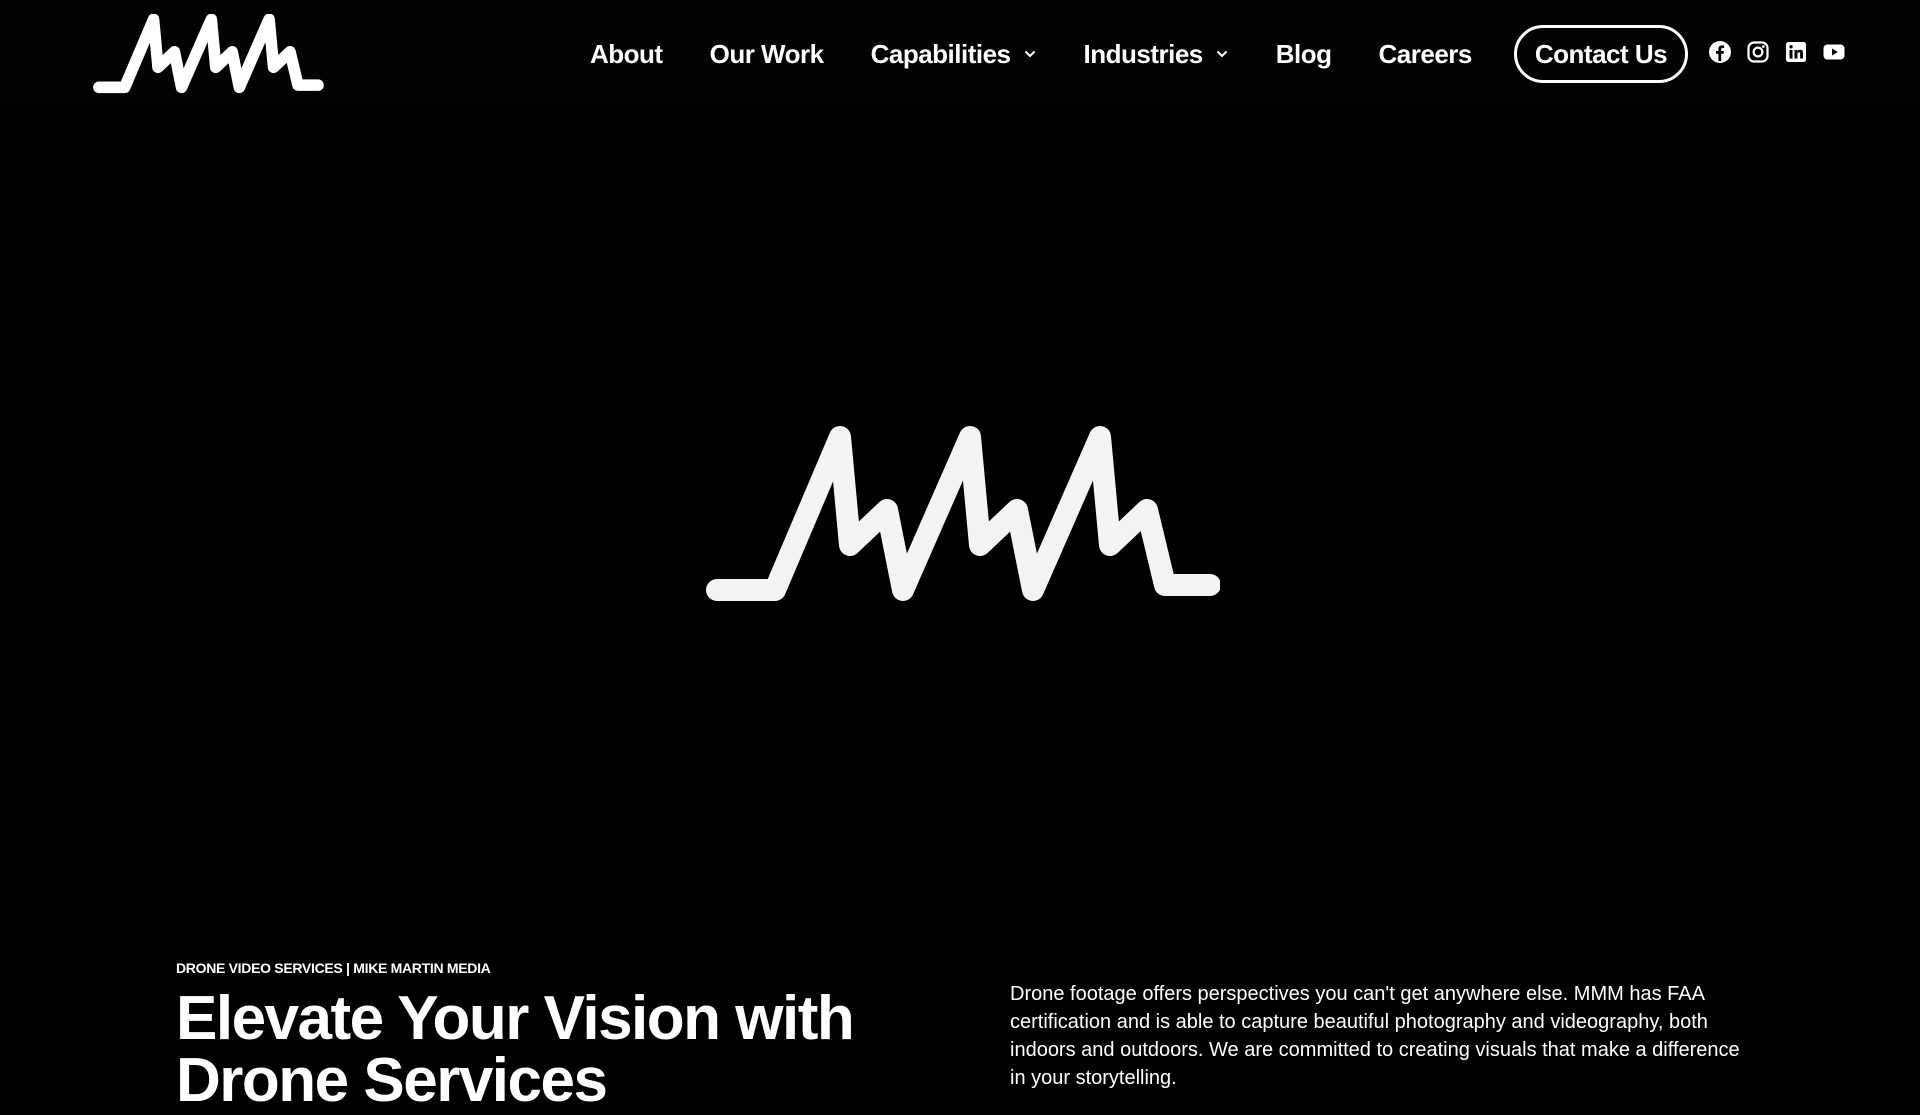 The height and width of the screenshot is (1115, 1920). Describe the element at coordinates (1720, 52) in the screenshot. I see `facebook-icon` at that location.